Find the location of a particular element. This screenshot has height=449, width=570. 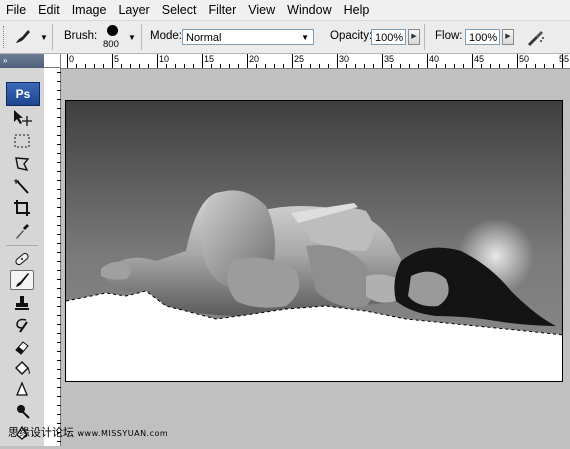

preset-dropdown-arrow: ▼ is located at coordinates (44, 37).